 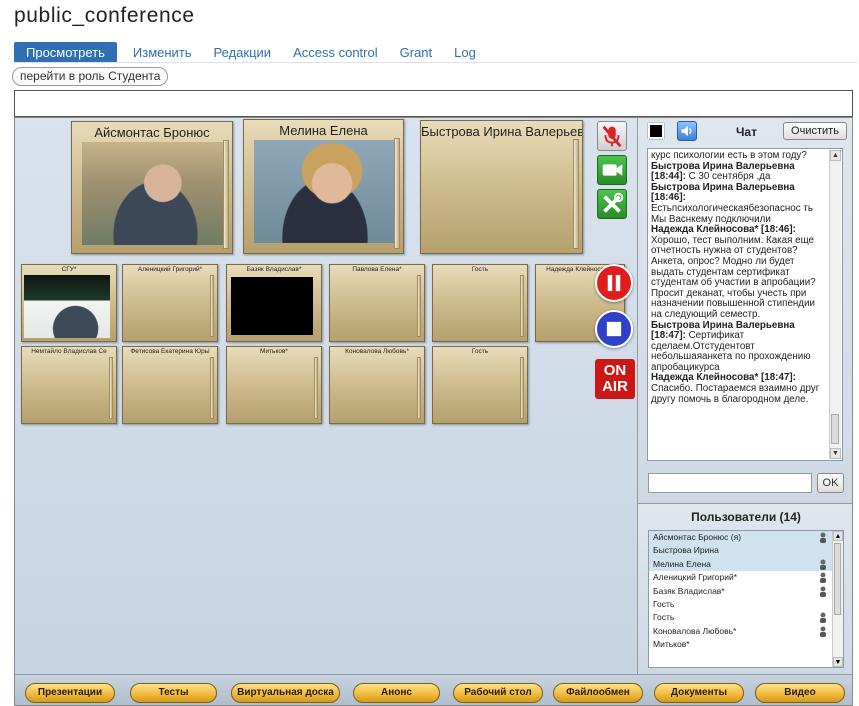 I want to click on on-air-button: ON AIR, so click(x=615, y=379).